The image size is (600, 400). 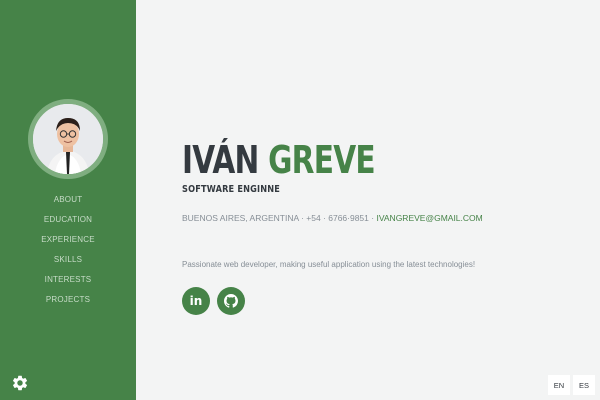 What do you see at coordinates (571, 385) in the screenshot?
I see `language-switcher: EN ES` at bounding box center [571, 385].